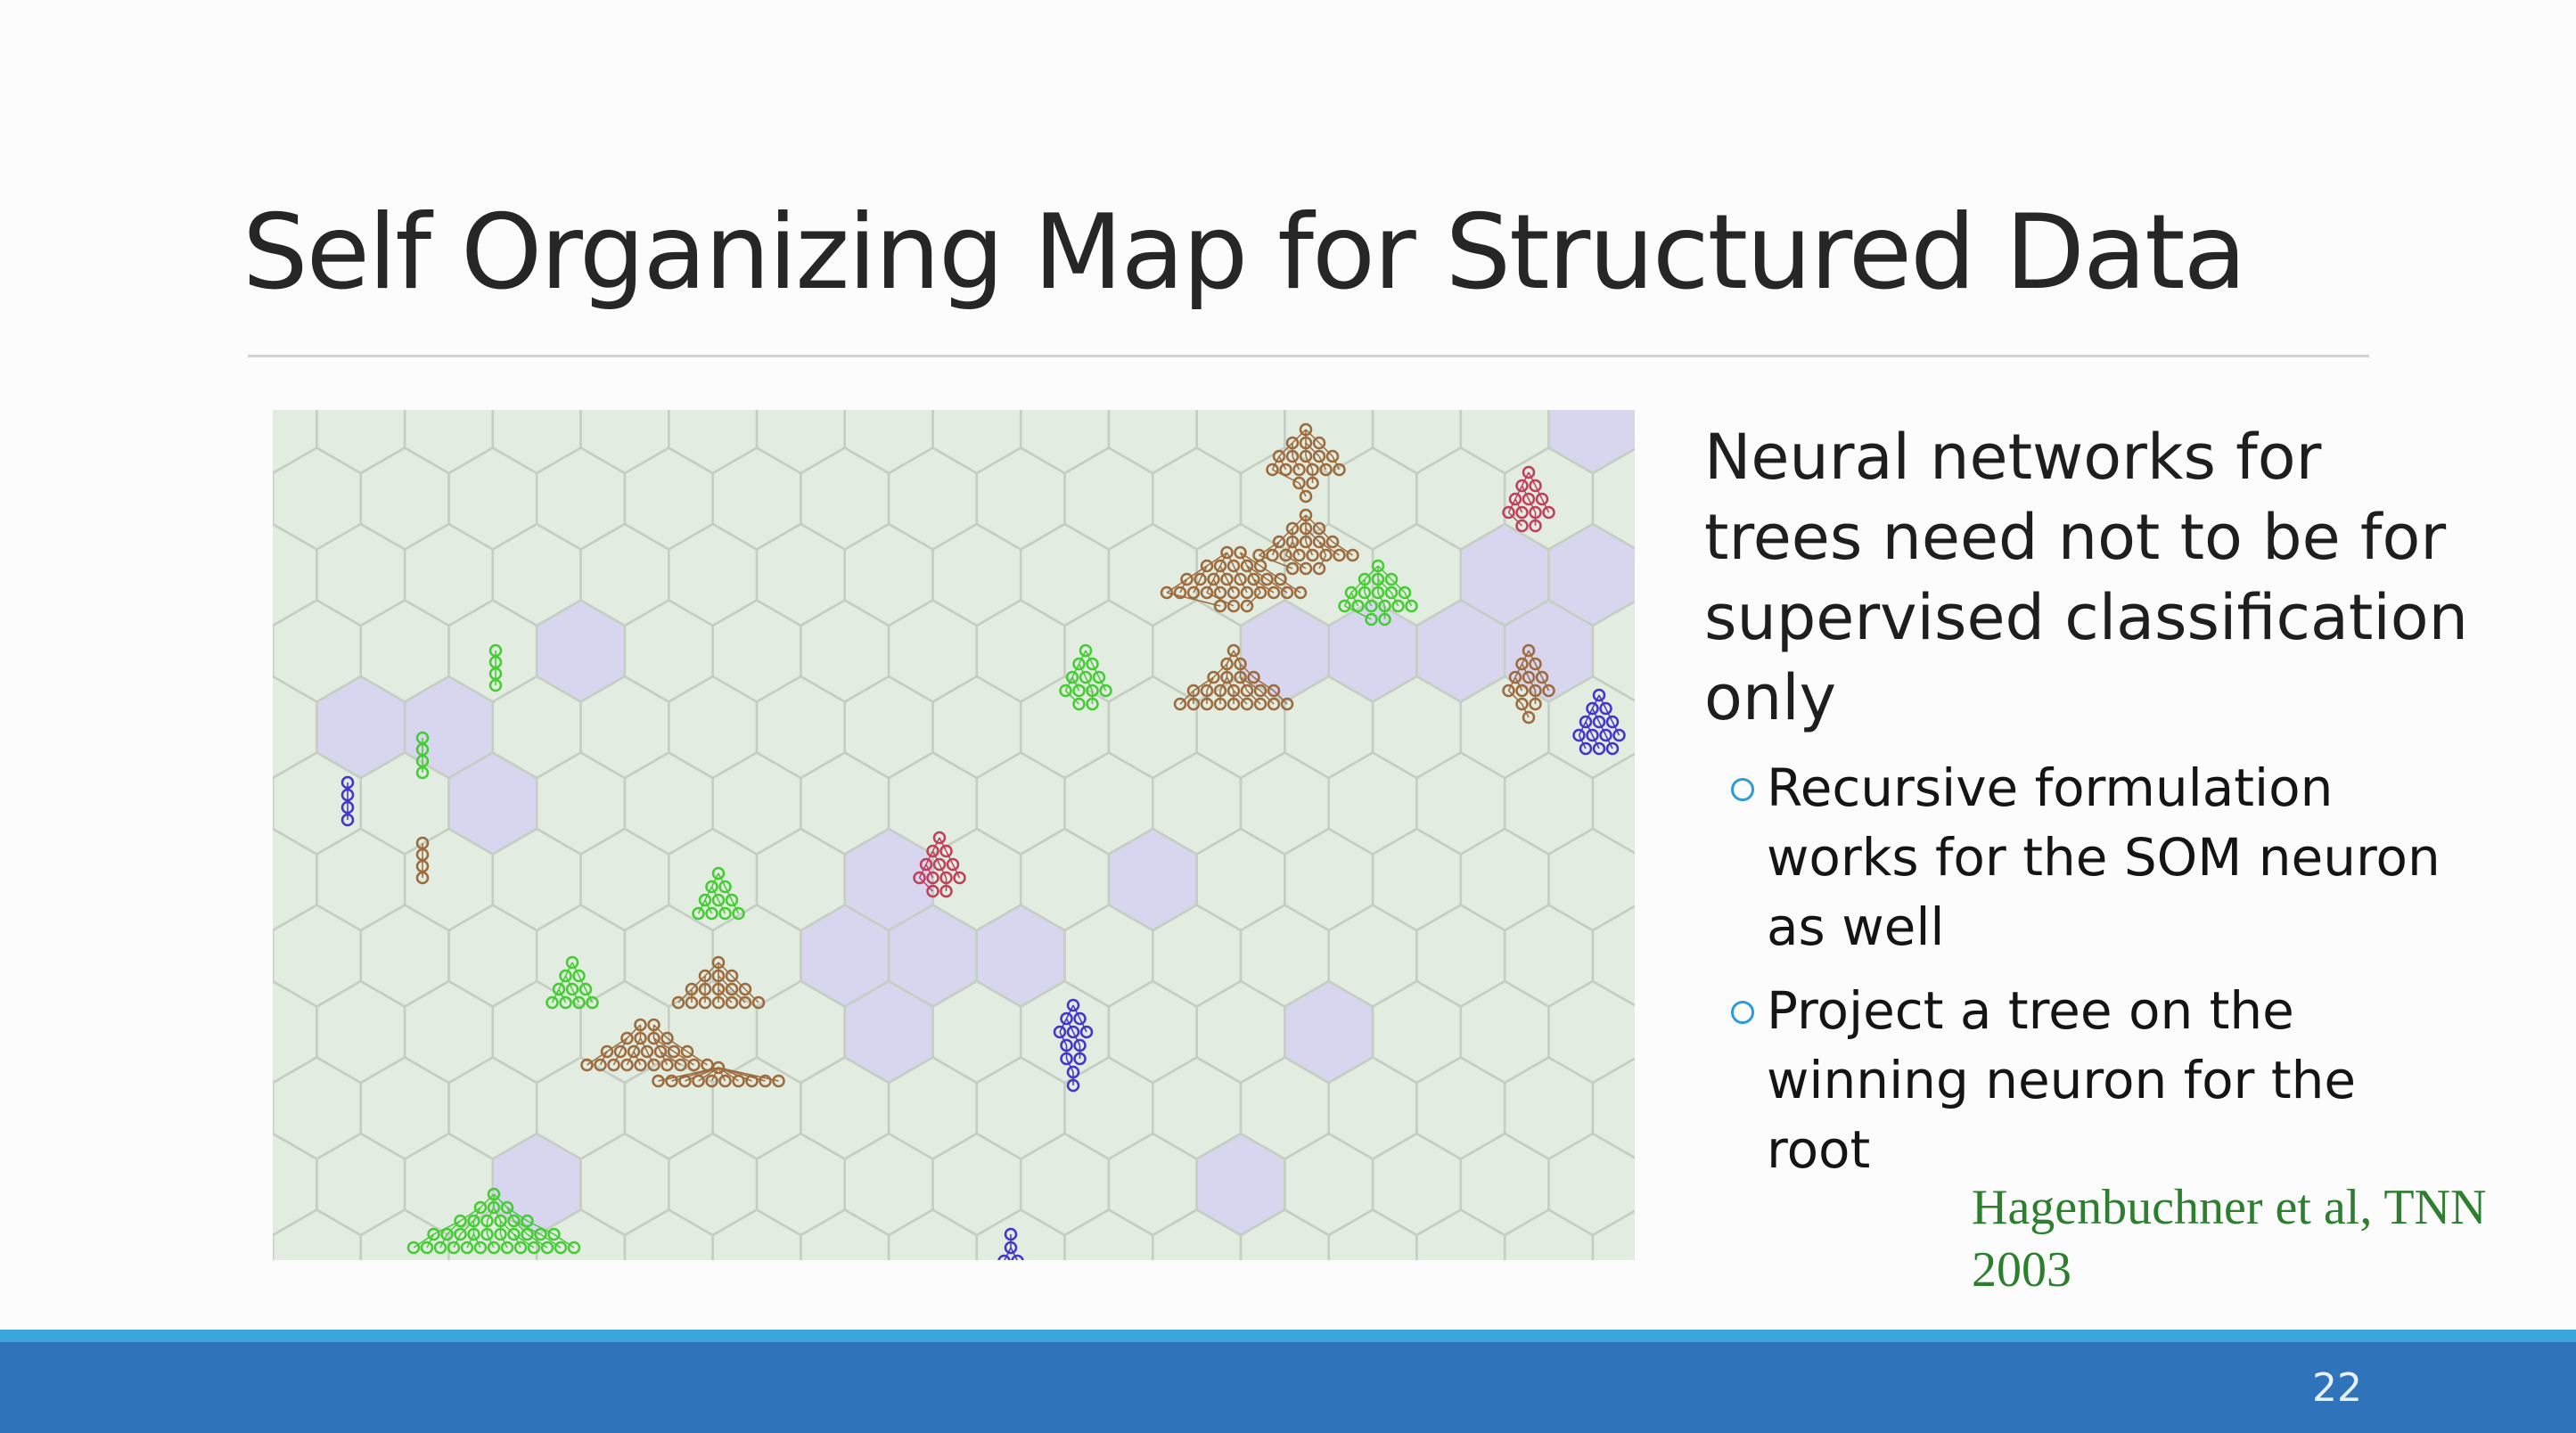 This screenshot has height=1433, width=2576. What do you see at coordinates (2229, 1239) in the screenshot?
I see `citation: Hagenbuchner et al, TNN 2003` at bounding box center [2229, 1239].